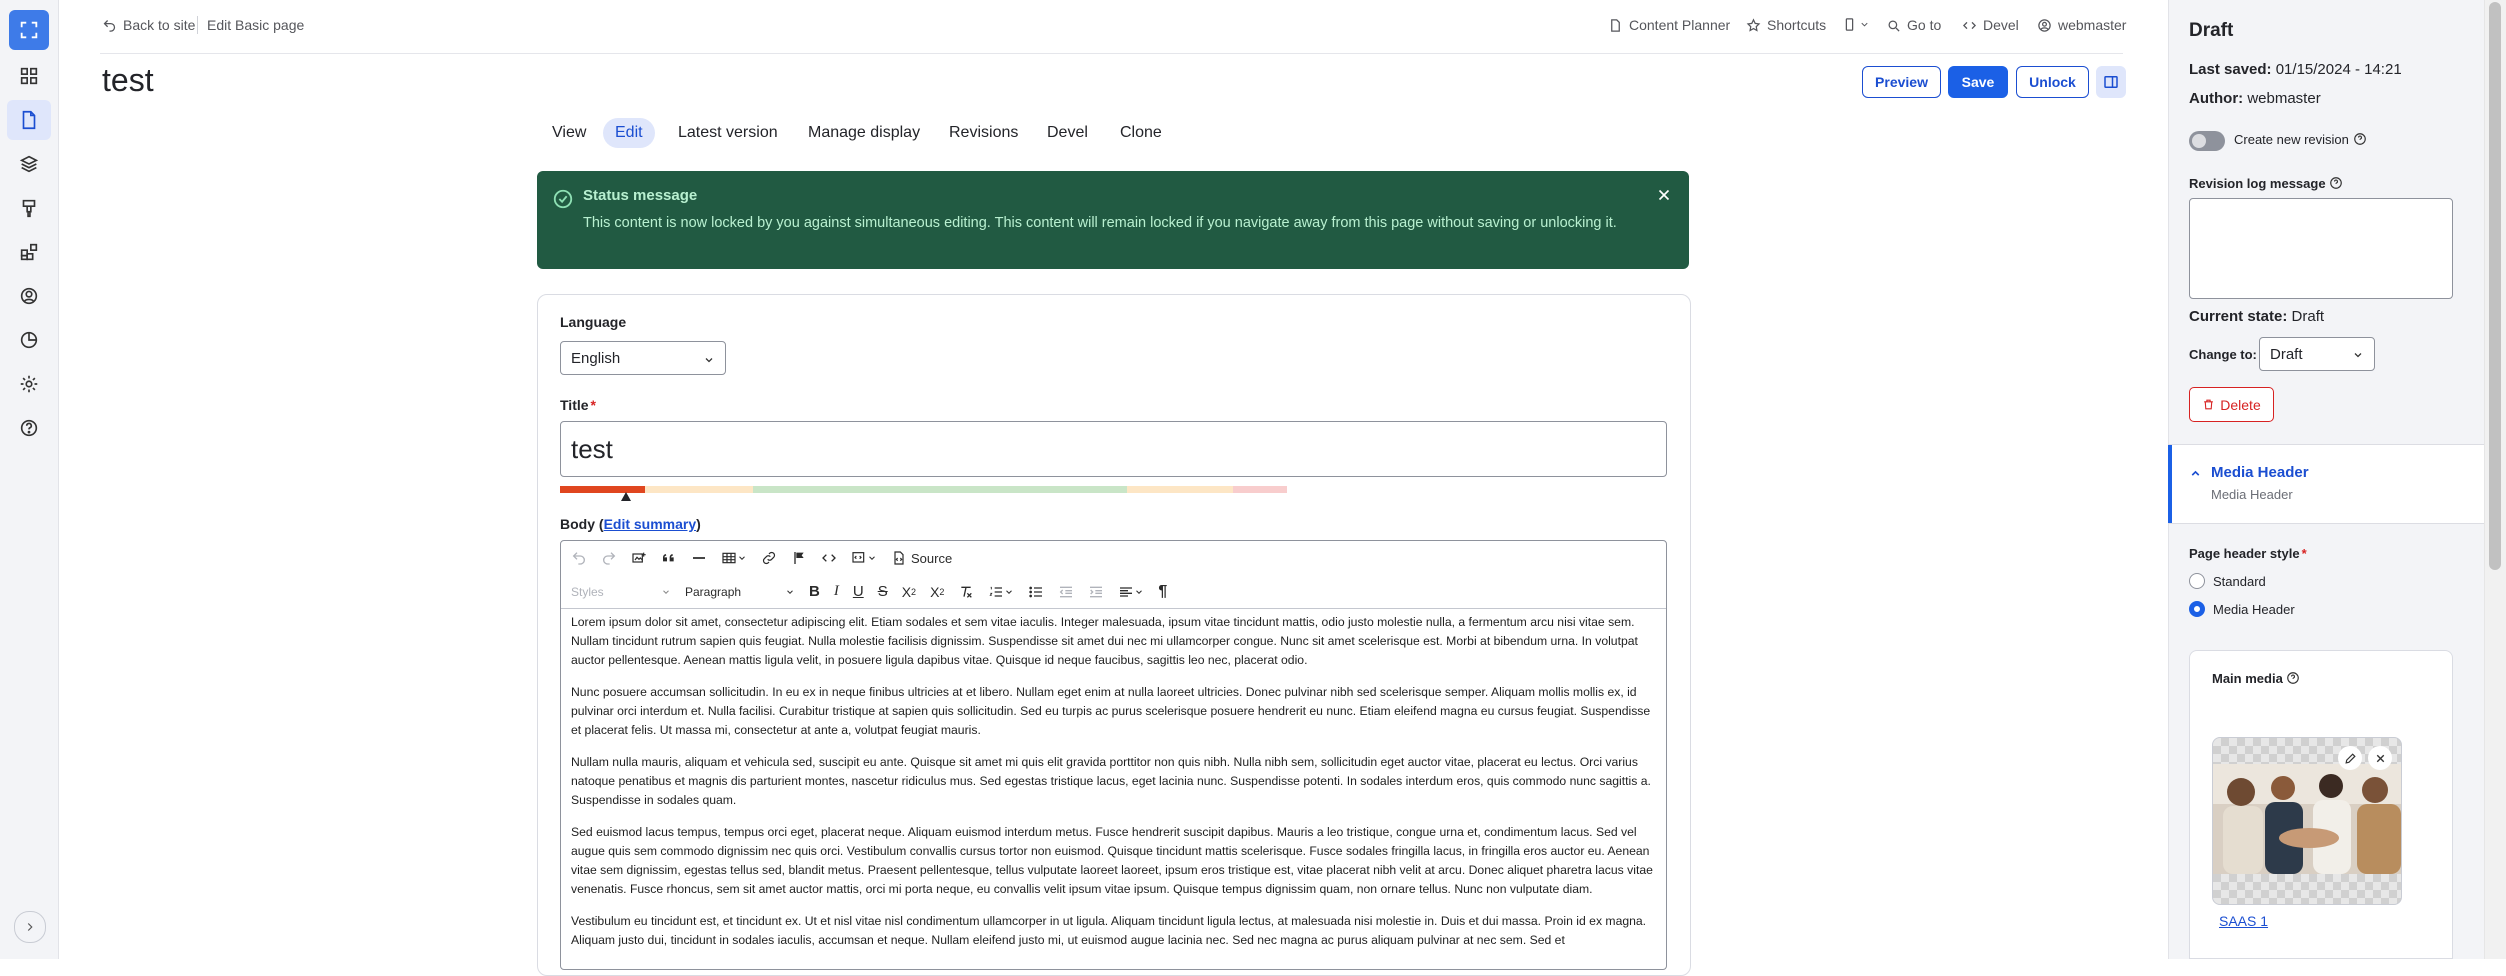 The width and height of the screenshot is (2506, 976). What do you see at coordinates (1096, 592) in the screenshot?
I see `indent-icon` at bounding box center [1096, 592].